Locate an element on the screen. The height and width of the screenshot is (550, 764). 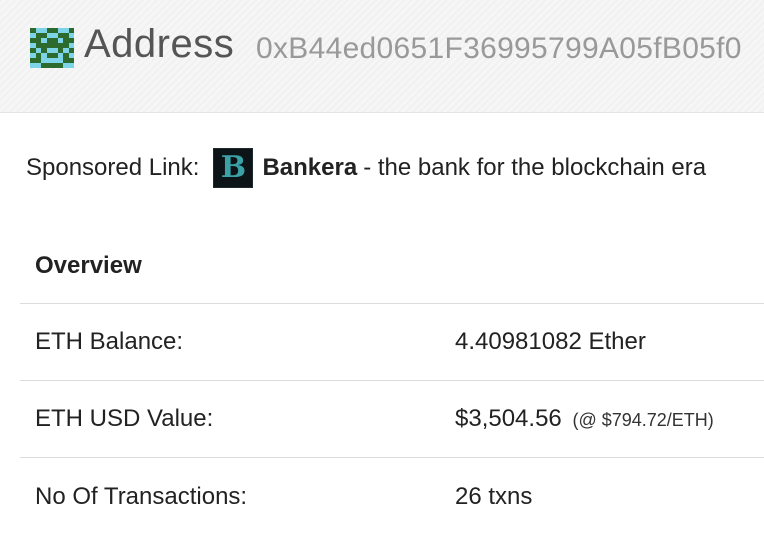
transactions-label: No Of Transactions: is located at coordinates (141, 496).